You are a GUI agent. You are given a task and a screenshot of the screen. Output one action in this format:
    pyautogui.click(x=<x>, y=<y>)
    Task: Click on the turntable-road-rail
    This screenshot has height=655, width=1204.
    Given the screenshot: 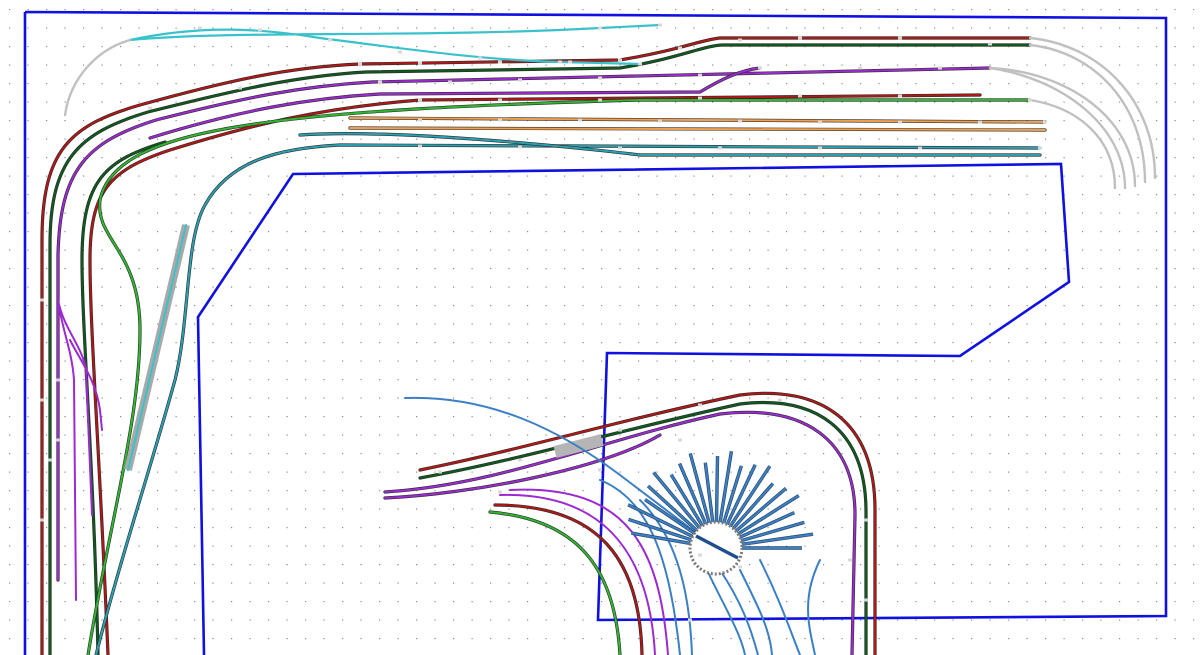 What is the action you would take?
    pyautogui.click(x=717, y=489)
    